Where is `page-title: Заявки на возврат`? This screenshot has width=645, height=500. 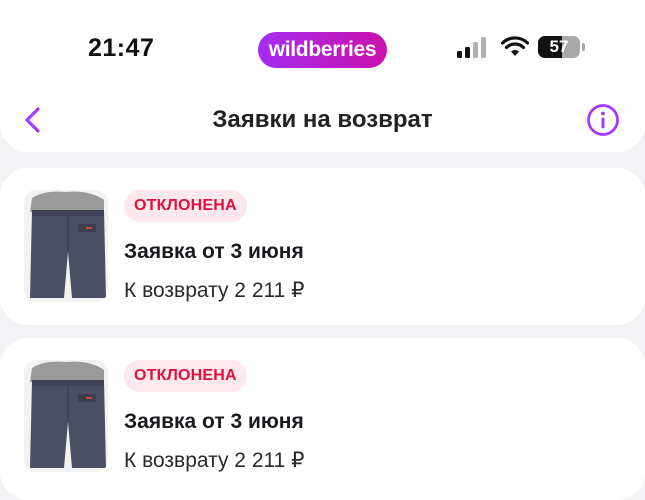
page-title: Заявки на возврат is located at coordinates (322, 119).